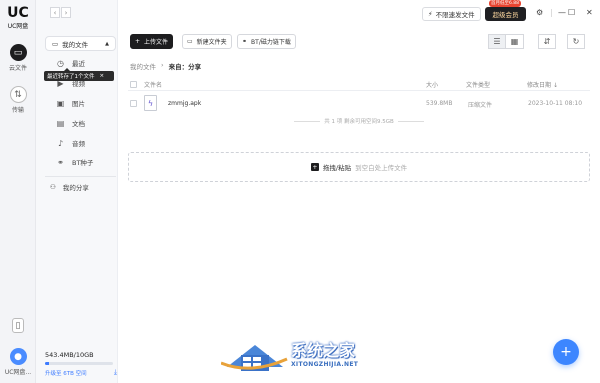 This screenshot has height=383, width=600. What do you see at coordinates (78, 144) in the screenshot?
I see `sidebar-item-label: 音频` at bounding box center [78, 144].